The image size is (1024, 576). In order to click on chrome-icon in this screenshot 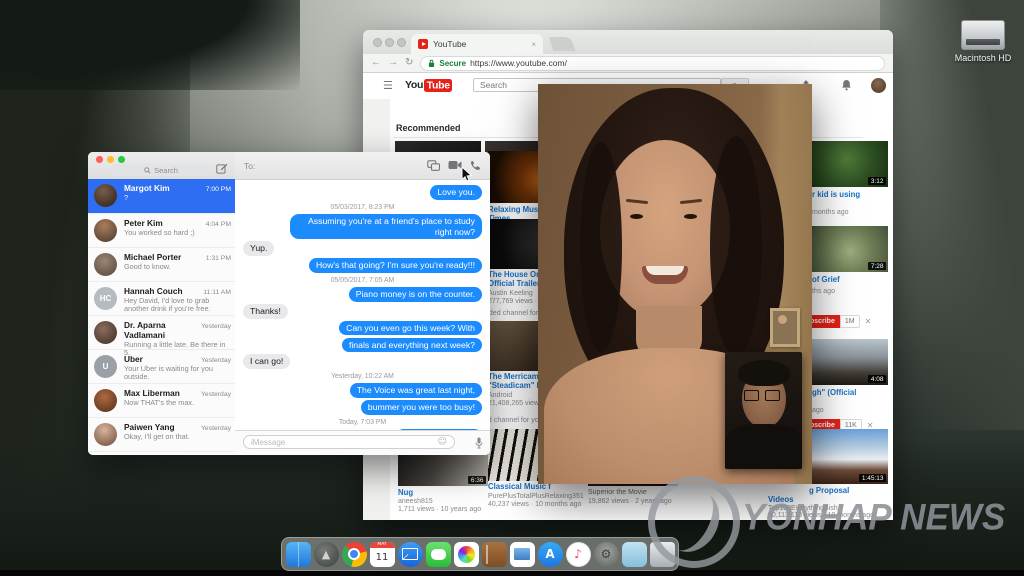, I will do `click(354, 554)`.